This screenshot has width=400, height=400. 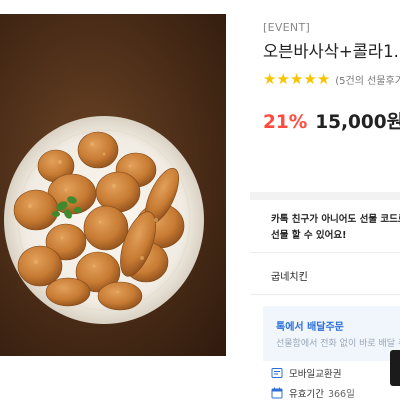 What do you see at coordinates (287, 27) in the screenshot?
I see `event-badge: [EVENT]` at bounding box center [287, 27].